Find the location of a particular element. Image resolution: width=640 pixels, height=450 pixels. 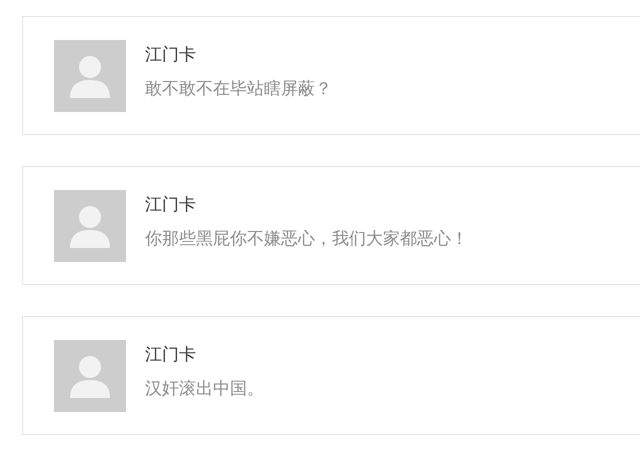

comment-text: 敢不敢不在毕站瞎屏蔽？ is located at coordinates (238, 89).